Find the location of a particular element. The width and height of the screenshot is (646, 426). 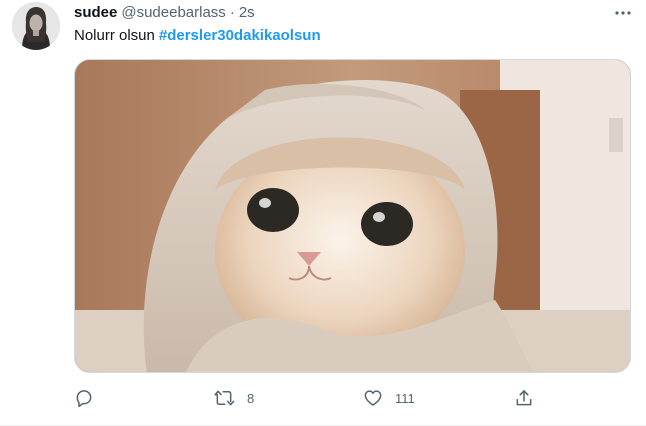

more-icon is located at coordinates (623, 13).